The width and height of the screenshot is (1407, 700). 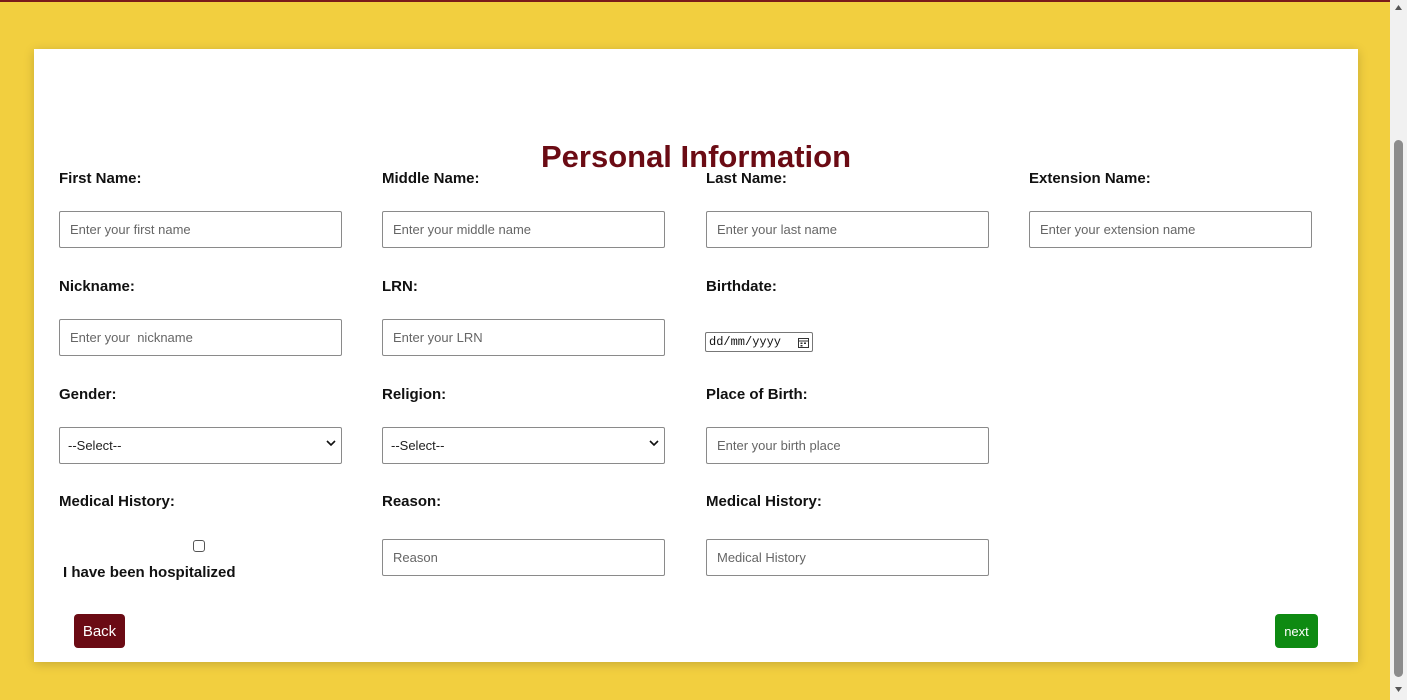 What do you see at coordinates (523, 229) in the screenshot?
I see `middle-name-input` at bounding box center [523, 229].